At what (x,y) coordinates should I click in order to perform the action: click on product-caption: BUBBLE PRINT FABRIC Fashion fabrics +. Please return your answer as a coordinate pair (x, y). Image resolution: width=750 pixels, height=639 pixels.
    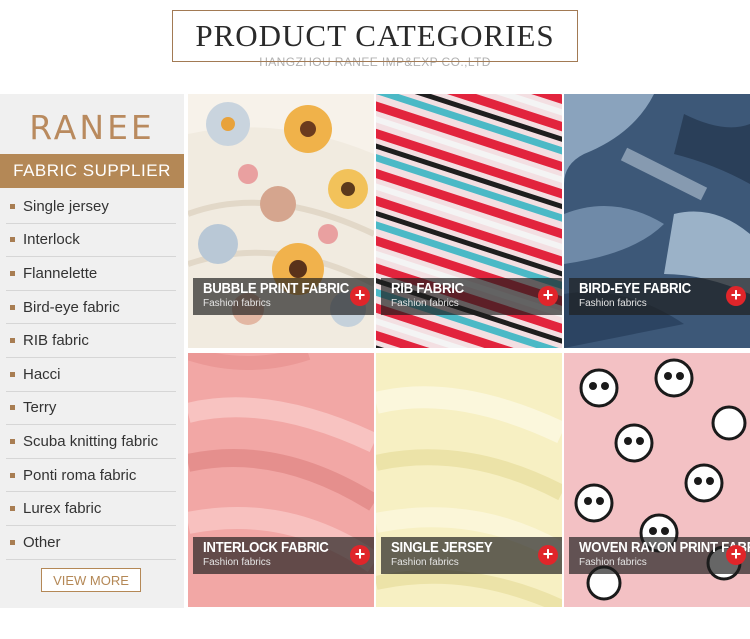
    Looking at the image, I should click on (283, 296).